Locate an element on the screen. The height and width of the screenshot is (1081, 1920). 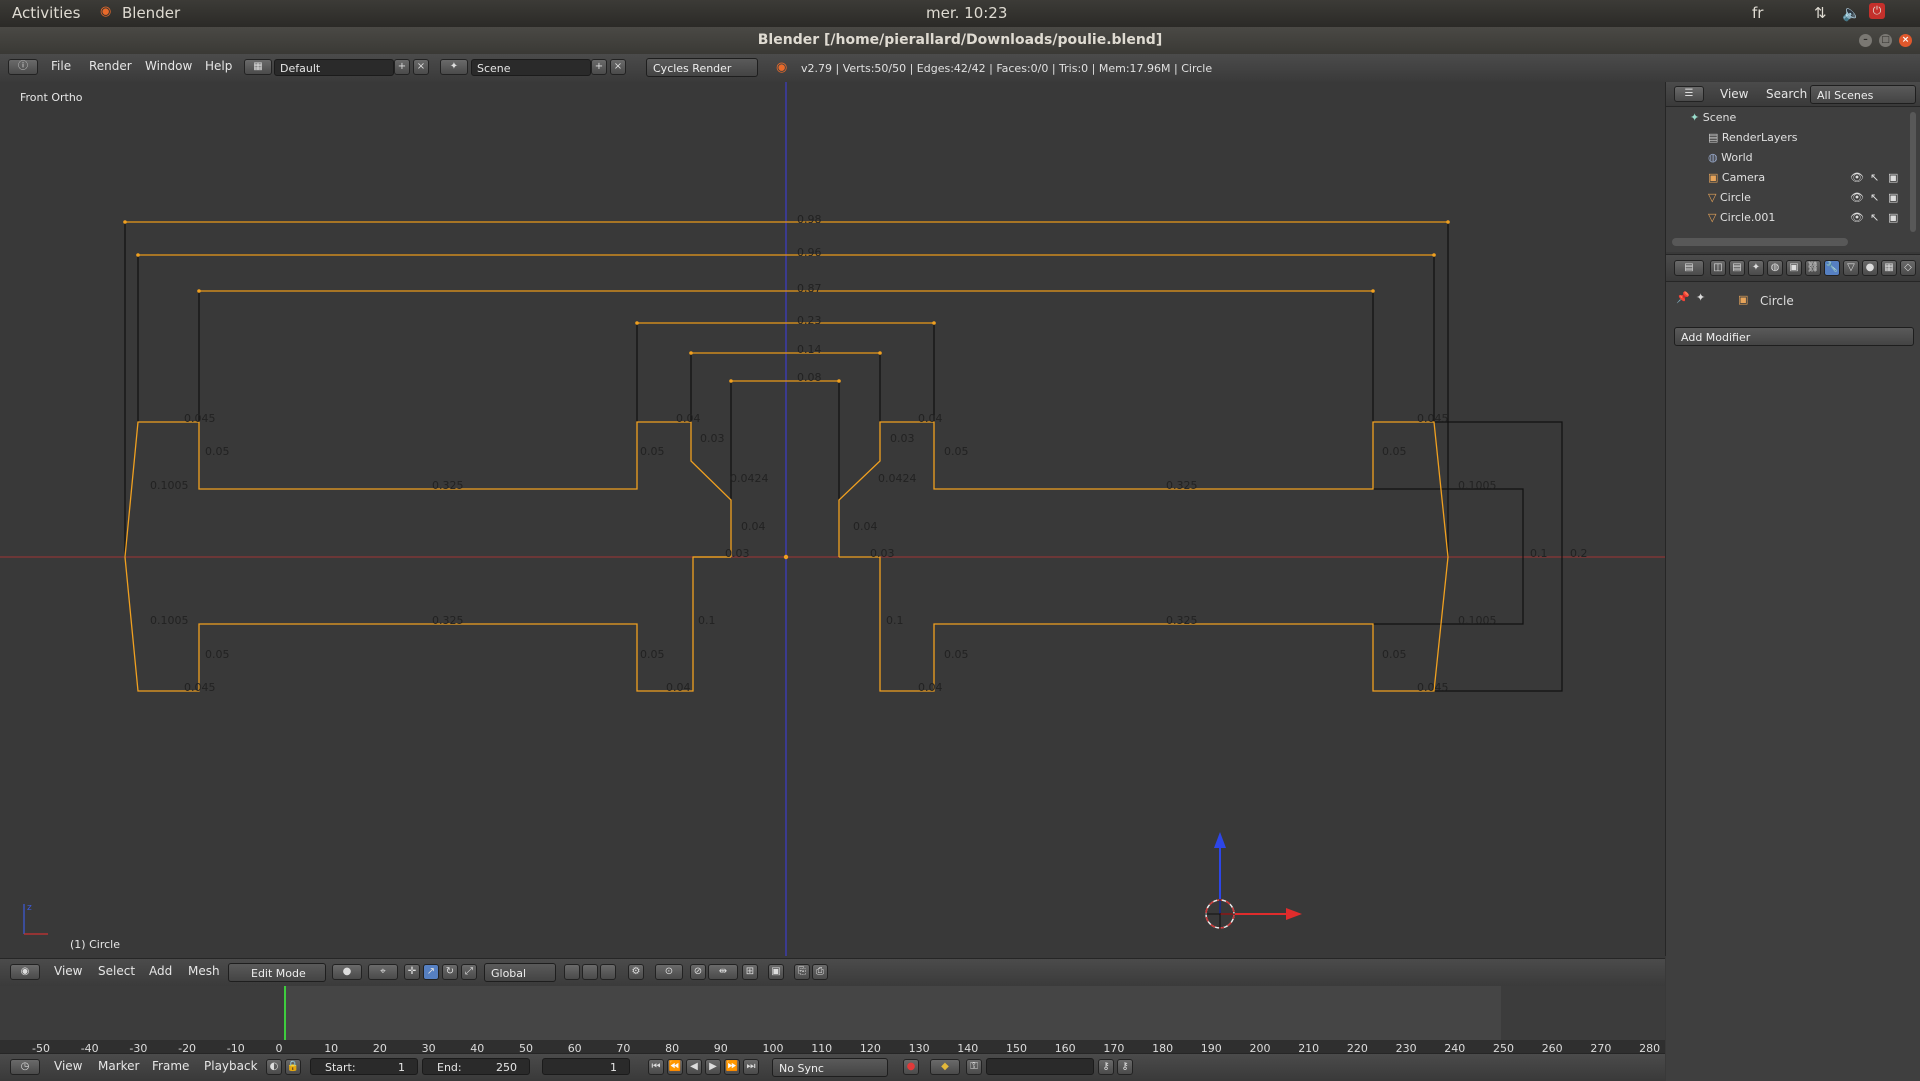
jump-end-icon: ⏭ is located at coordinates (751, 1067).